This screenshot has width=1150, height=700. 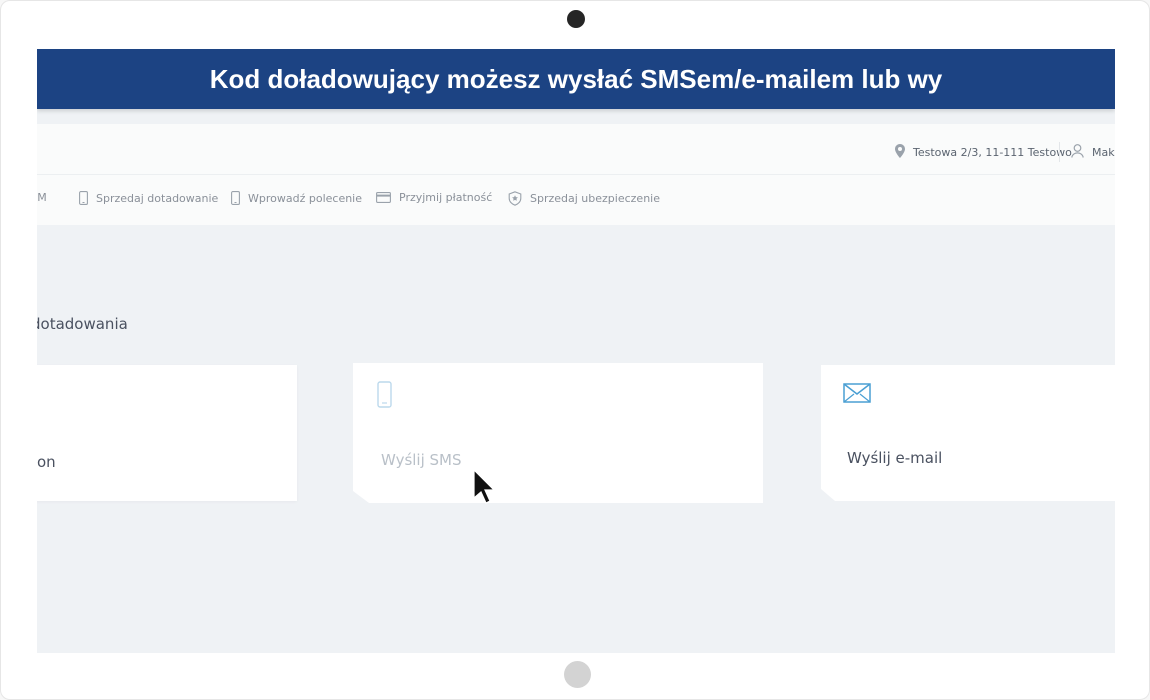 I want to click on user-menu: Maks, so click(x=1093, y=152).